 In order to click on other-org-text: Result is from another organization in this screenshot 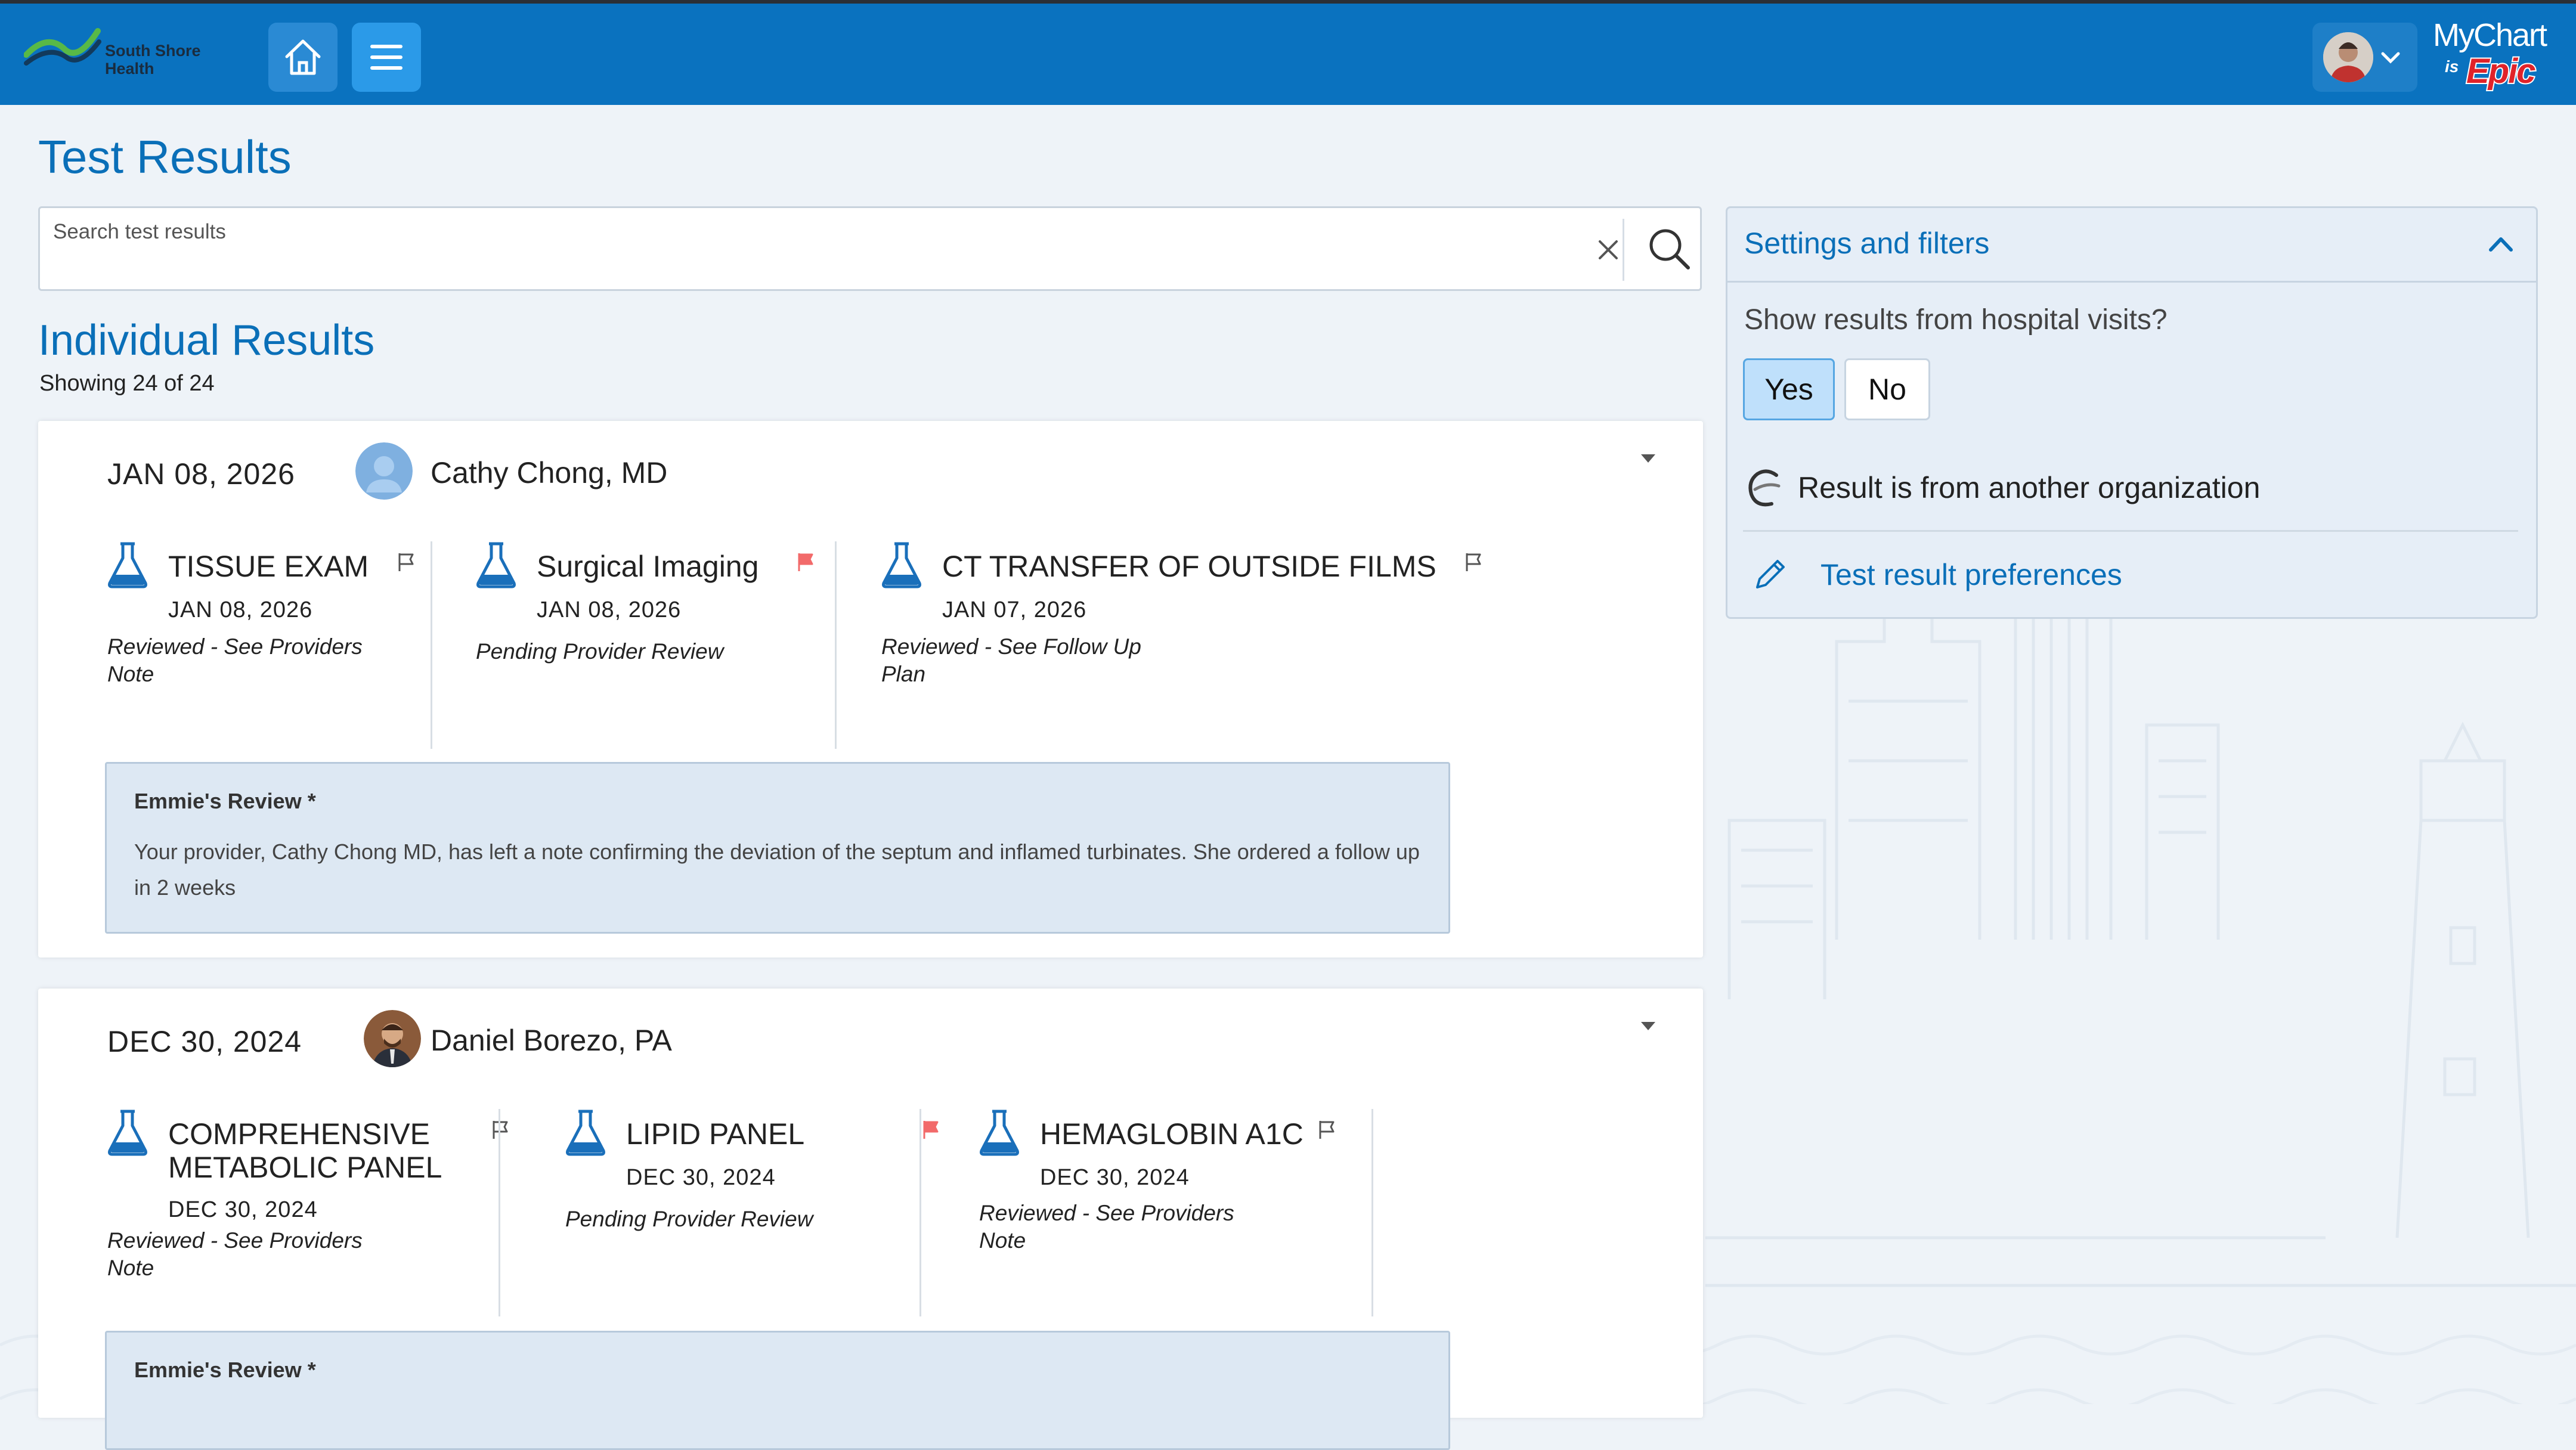, I will do `click(2030, 487)`.